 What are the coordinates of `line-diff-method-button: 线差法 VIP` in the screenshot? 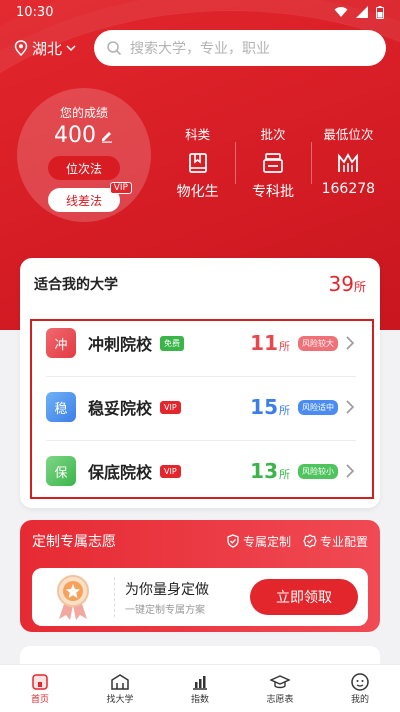 It's located at (90, 197).